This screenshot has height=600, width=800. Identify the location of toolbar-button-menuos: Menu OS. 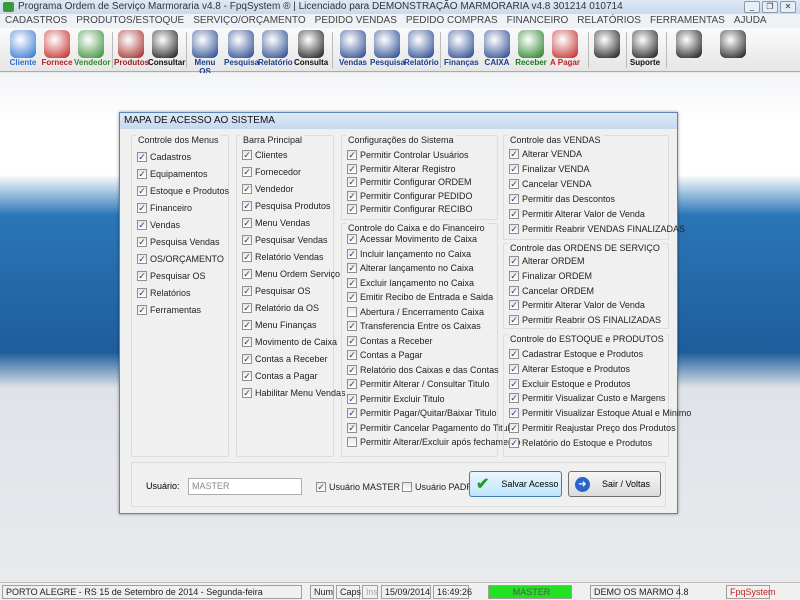
(205, 53).